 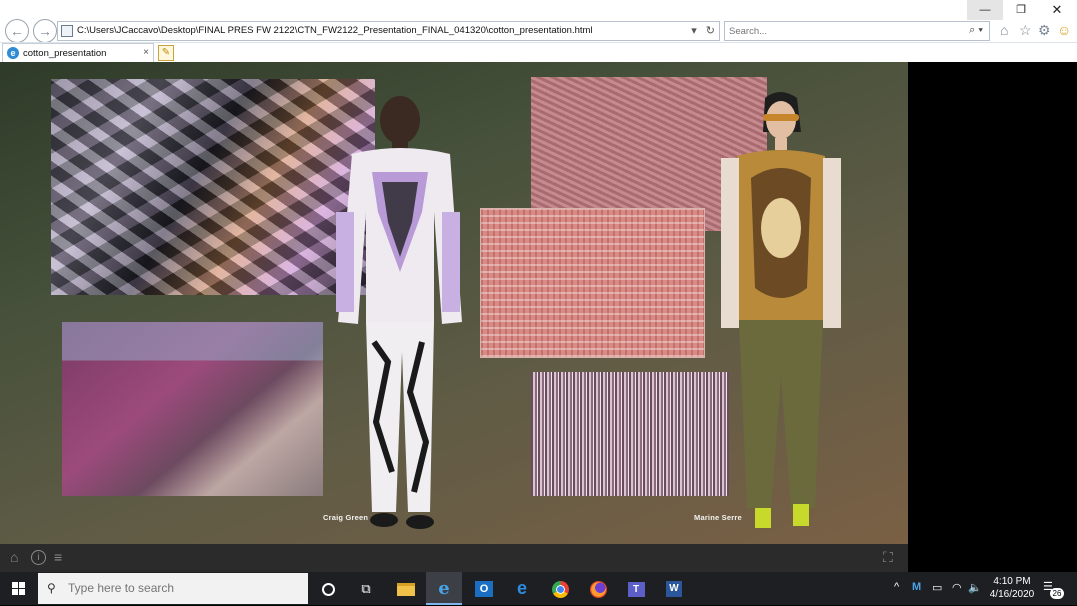 I want to click on edge-button: e, so click(x=522, y=588).